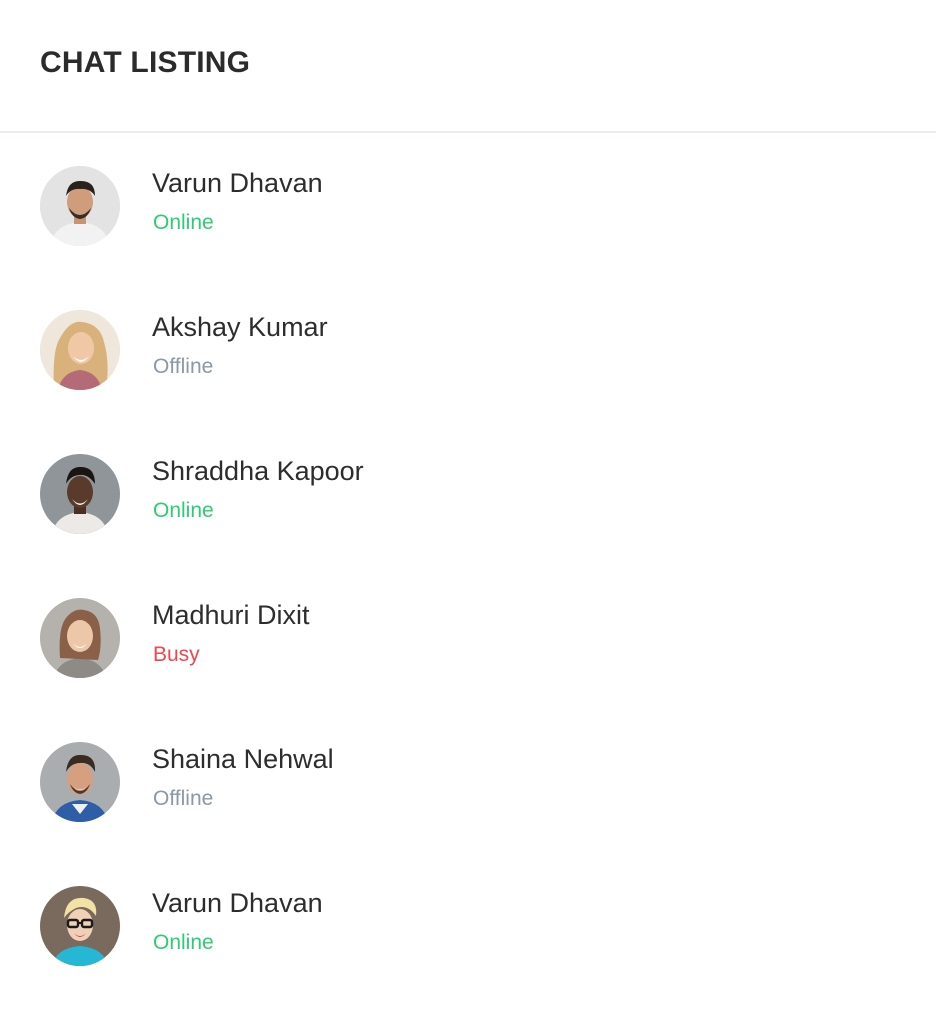 This screenshot has height=1030, width=936. I want to click on contact-name: Shraddha Kapoor, so click(258, 471).